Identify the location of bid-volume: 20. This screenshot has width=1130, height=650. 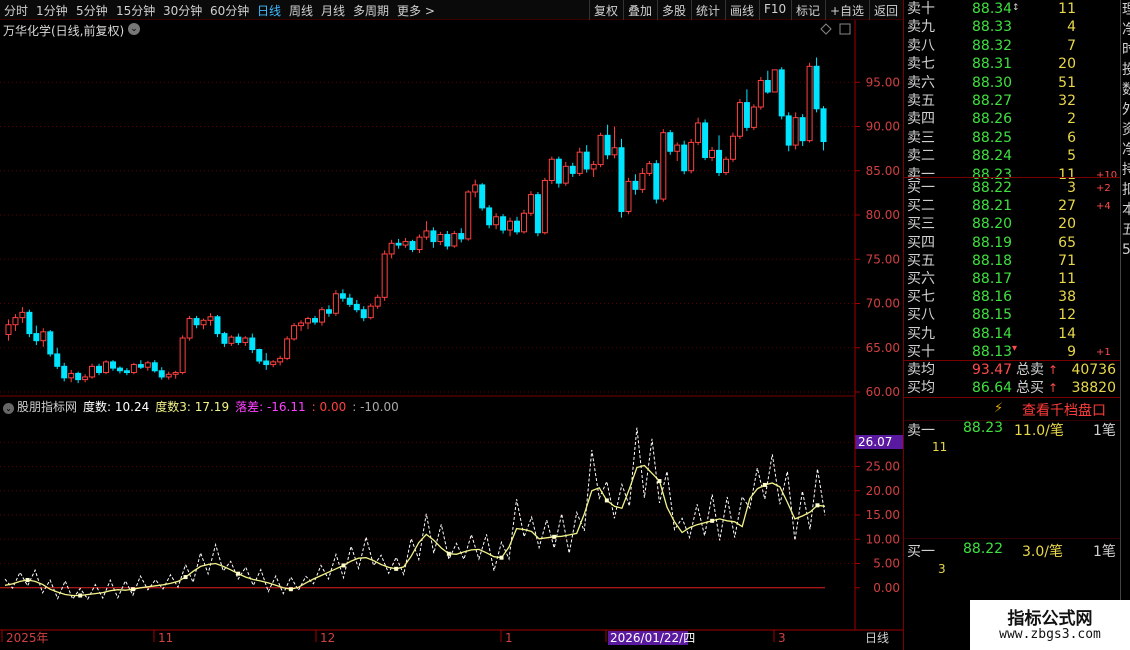
(1067, 224).